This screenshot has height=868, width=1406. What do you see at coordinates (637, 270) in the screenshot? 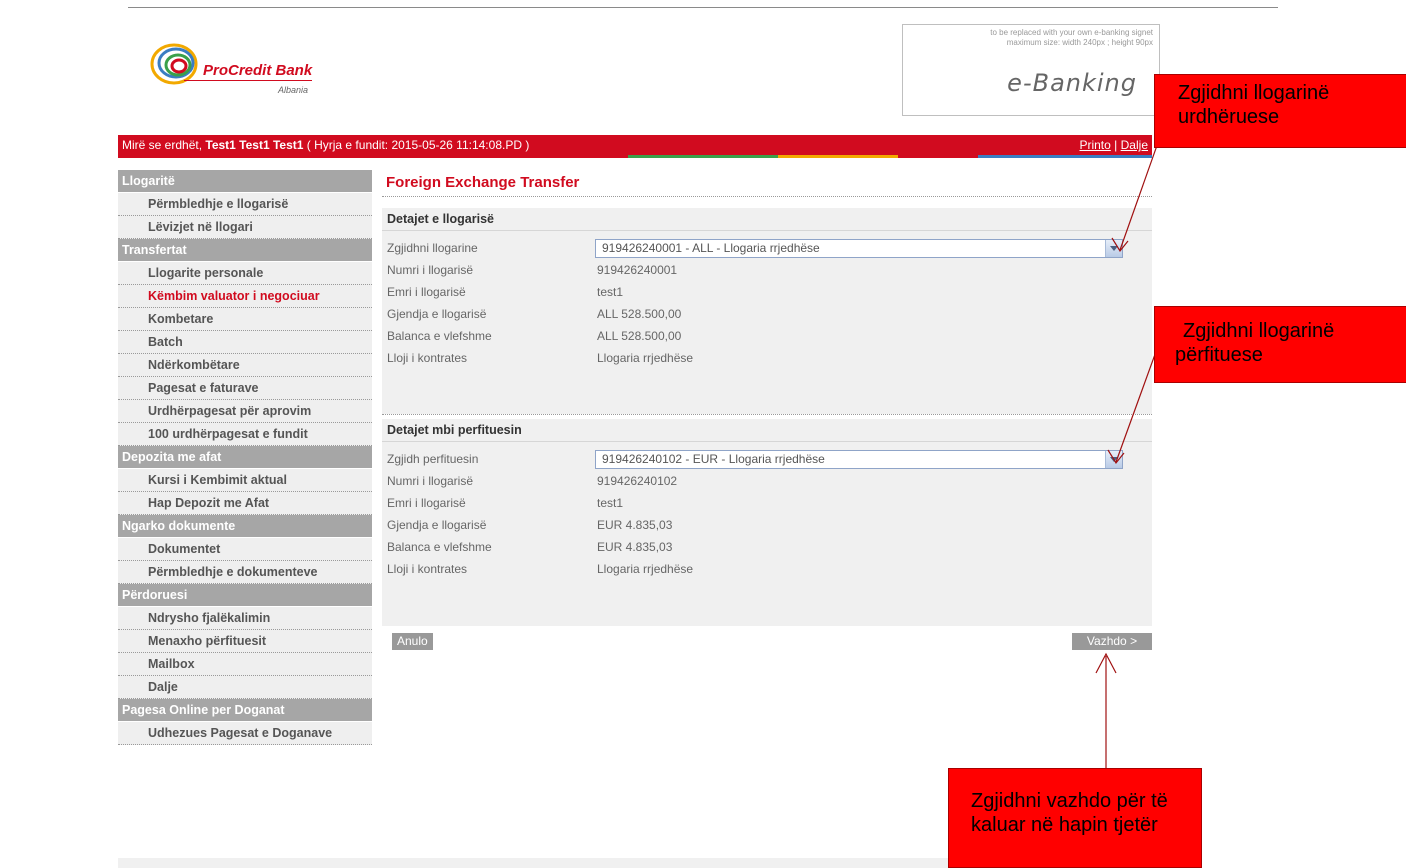
I see `detail-value: 919426240001` at bounding box center [637, 270].